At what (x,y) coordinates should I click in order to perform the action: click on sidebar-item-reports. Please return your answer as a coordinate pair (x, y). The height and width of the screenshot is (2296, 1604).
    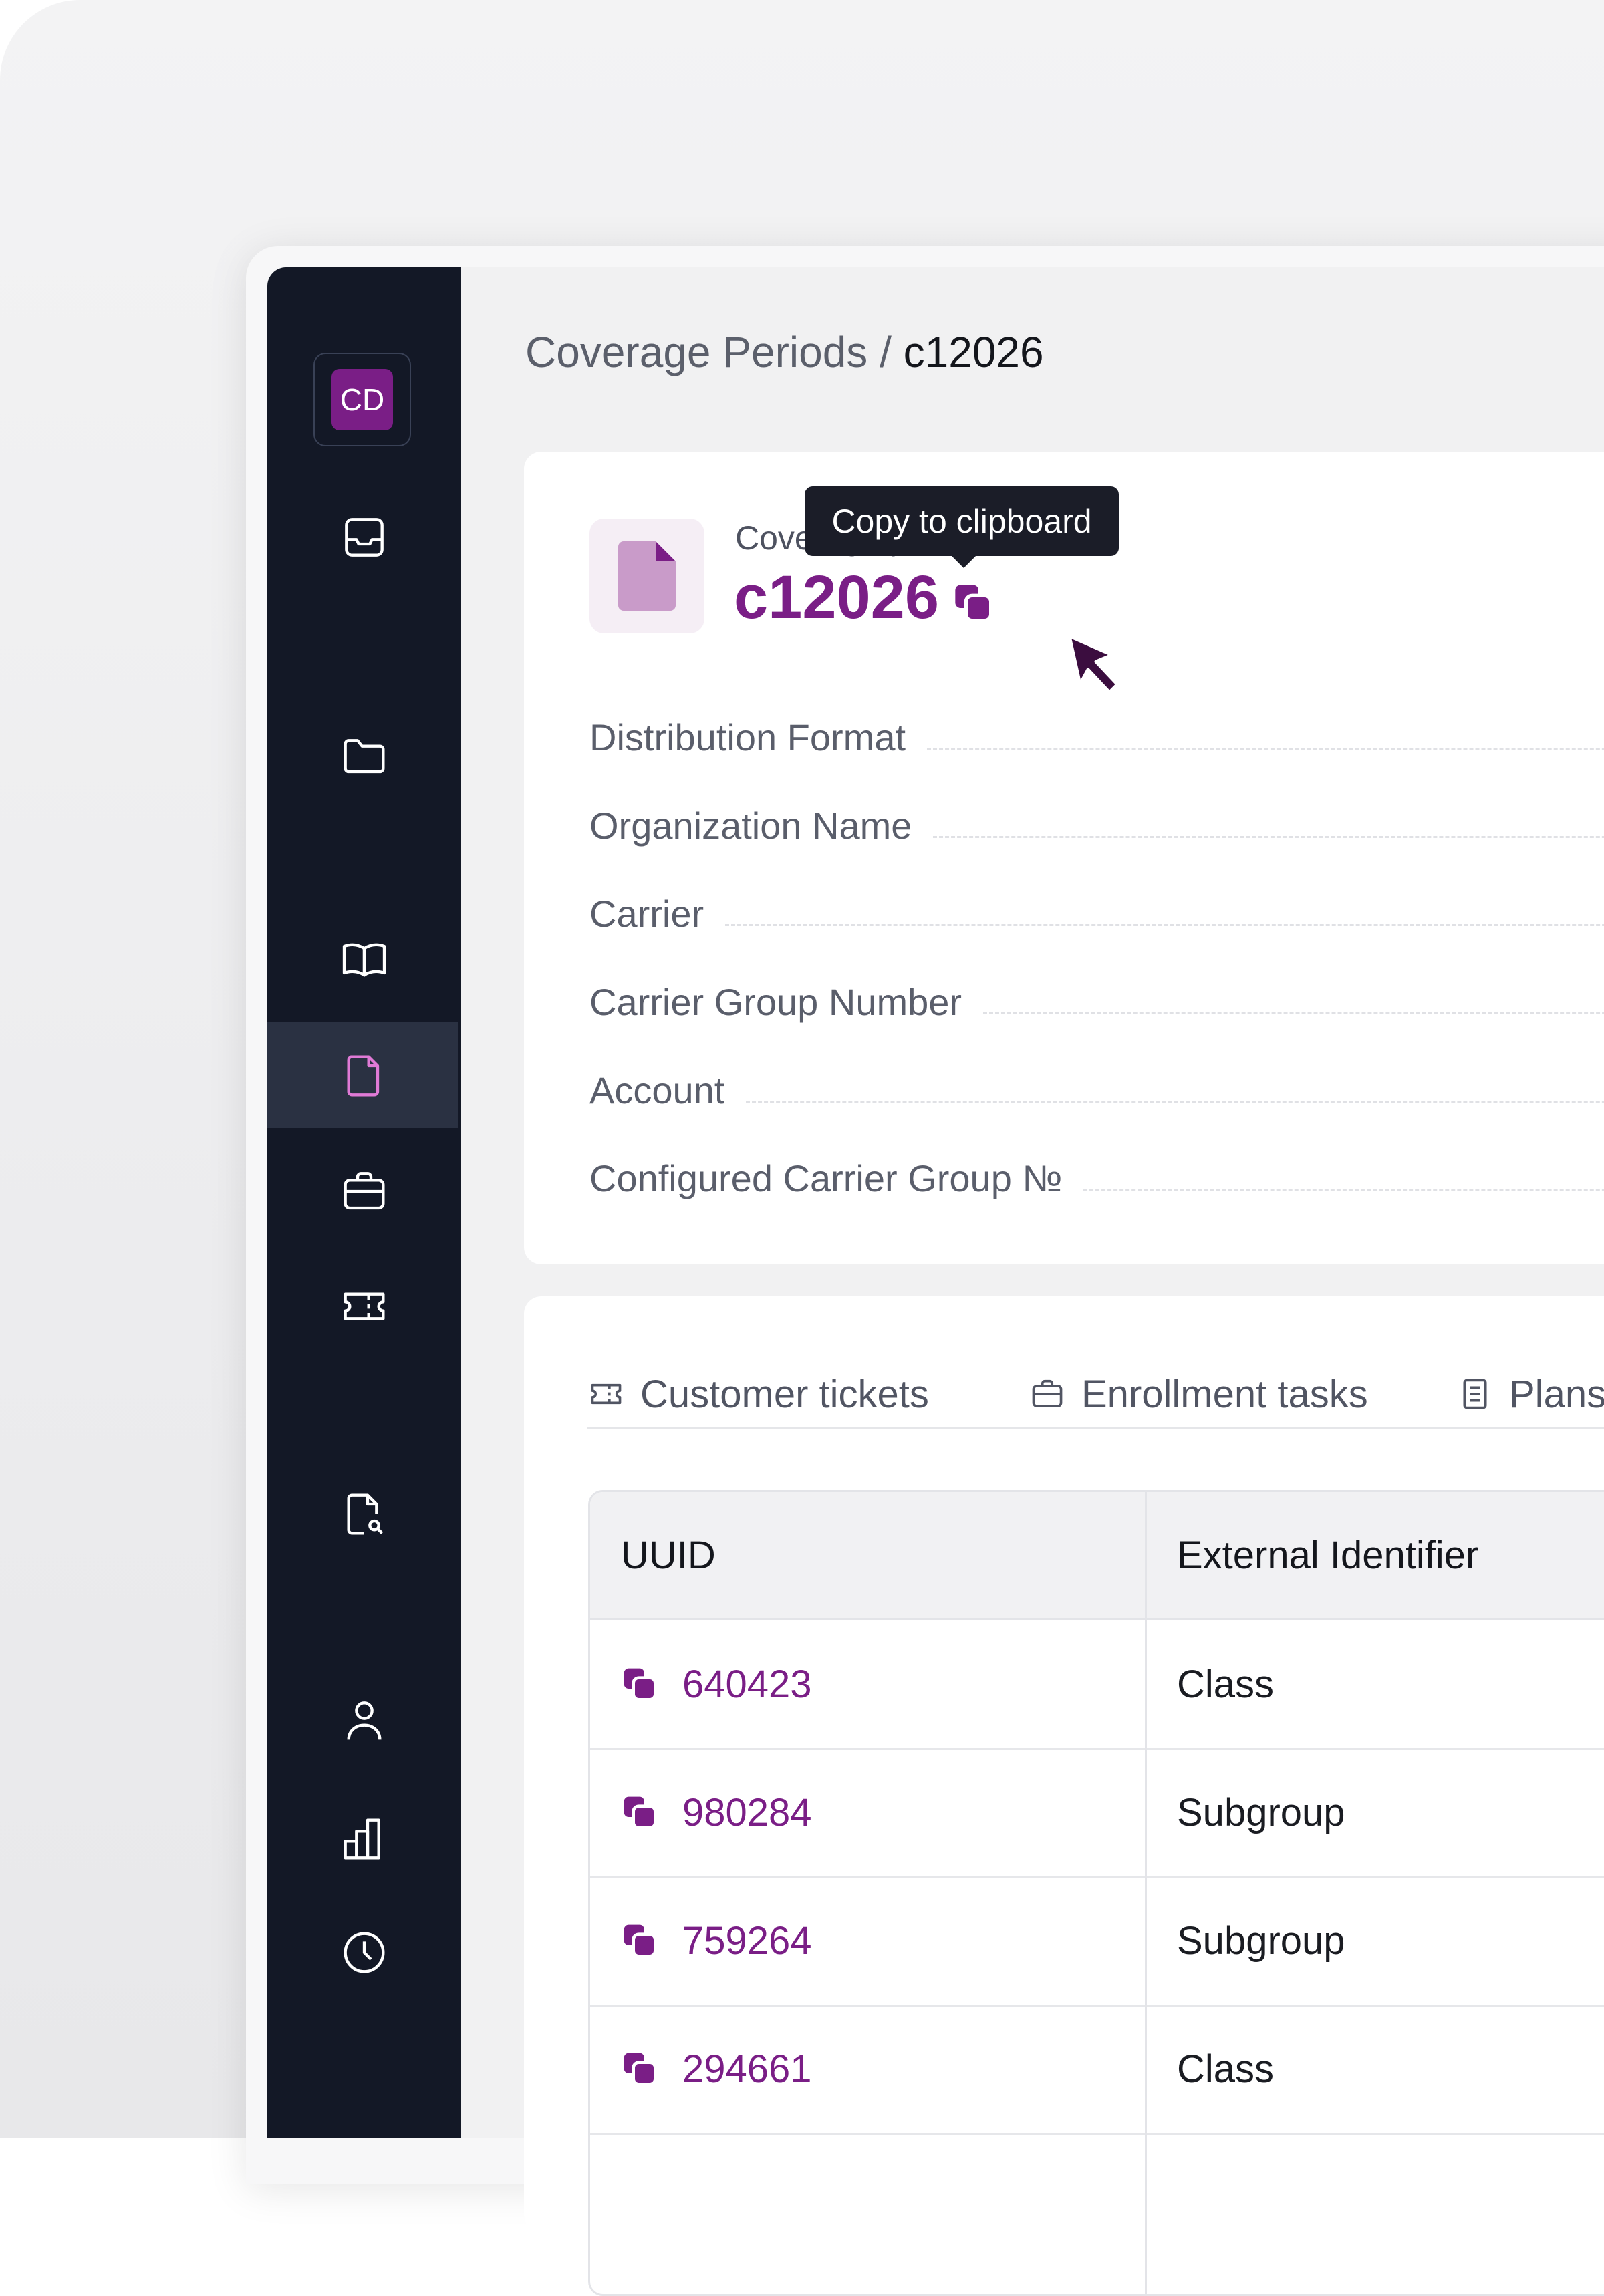
    Looking at the image, I should click on (364, 1839).